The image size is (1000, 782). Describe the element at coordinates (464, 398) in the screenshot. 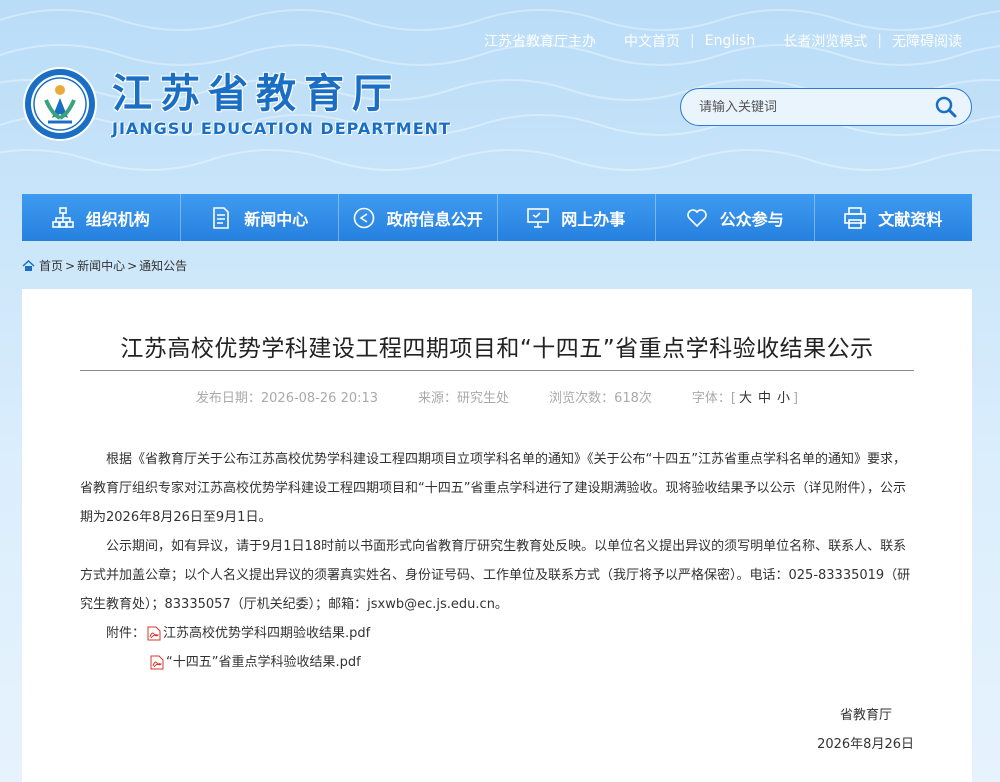

I see `article-source: 来源：研究生处` at that location.